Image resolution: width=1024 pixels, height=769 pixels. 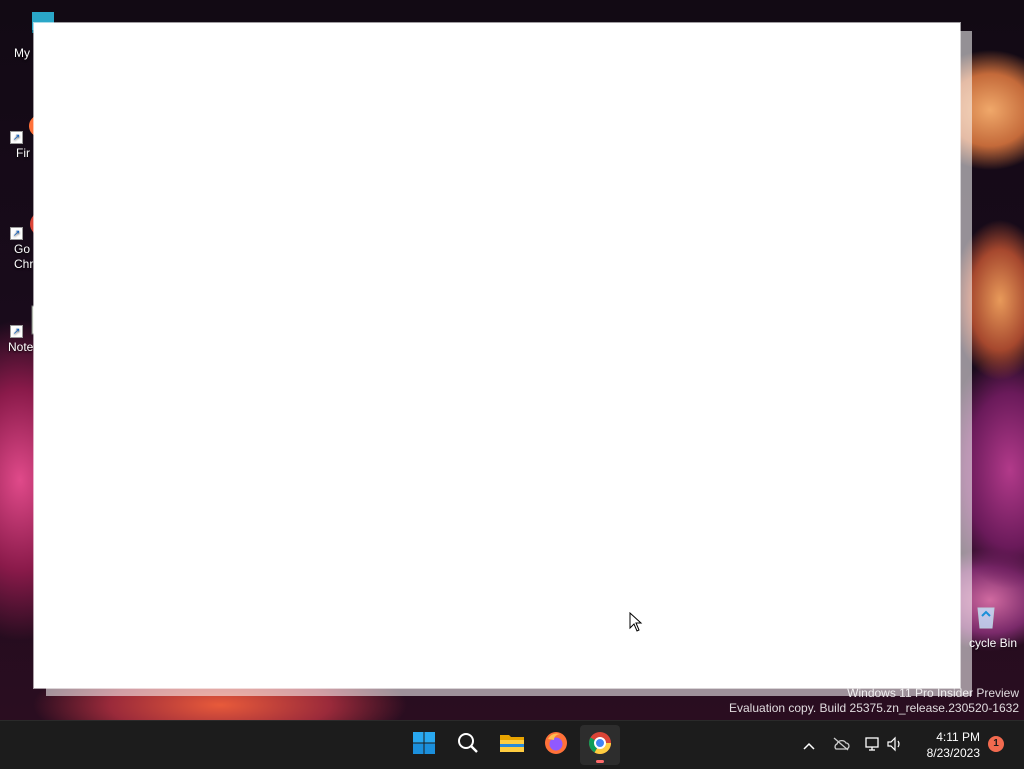 I want to click on show-hidden-icons-button, so click(x=809, y=745).